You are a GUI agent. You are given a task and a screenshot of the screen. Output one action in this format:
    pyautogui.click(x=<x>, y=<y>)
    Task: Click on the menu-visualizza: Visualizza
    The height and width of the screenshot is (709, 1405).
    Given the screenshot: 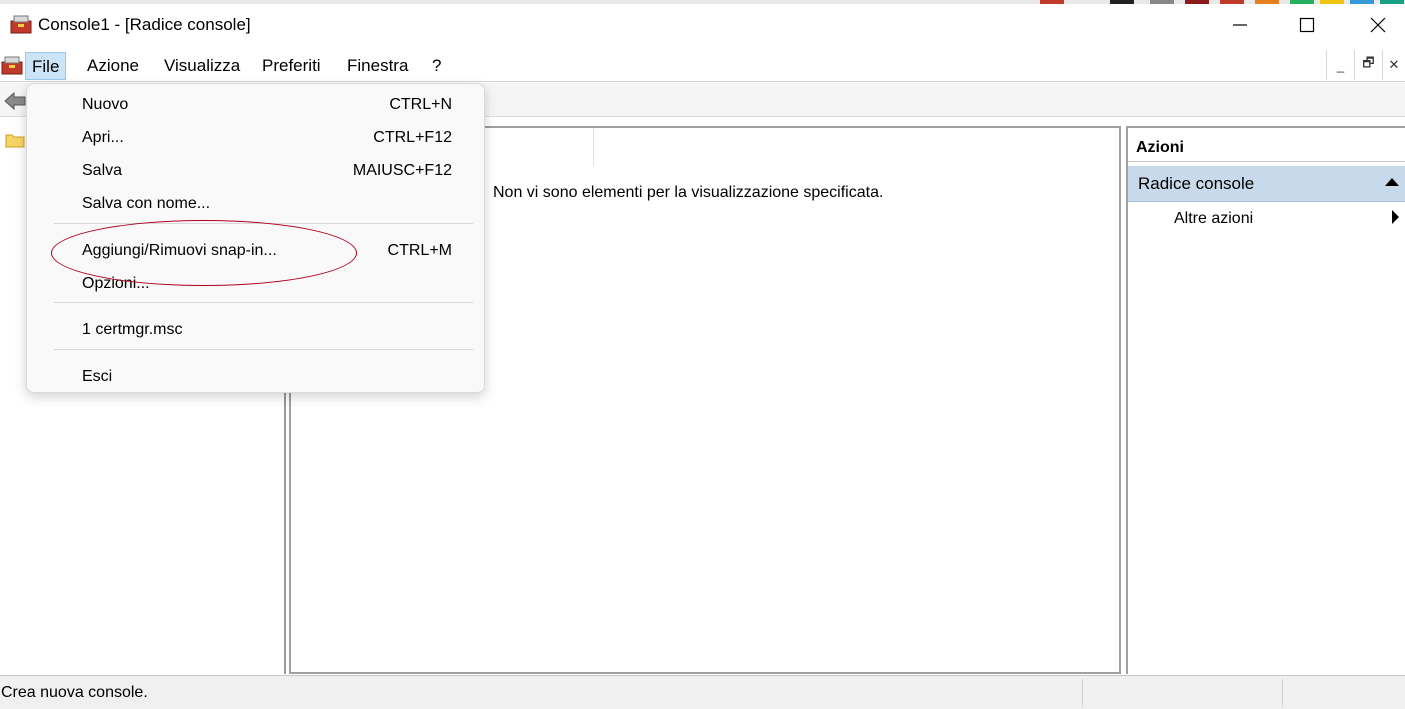 What is the action you would take?
    pyautogui.click(x=202, y=66)
    